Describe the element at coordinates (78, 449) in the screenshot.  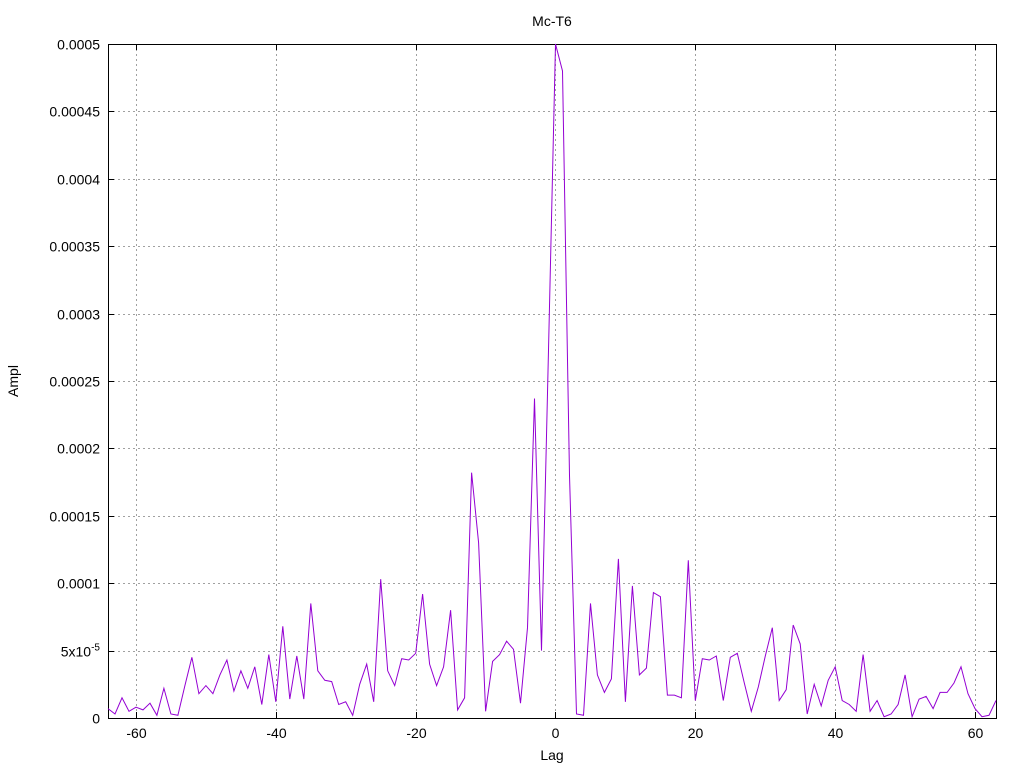
I see `y-tick-label: 0.0002` at that location.